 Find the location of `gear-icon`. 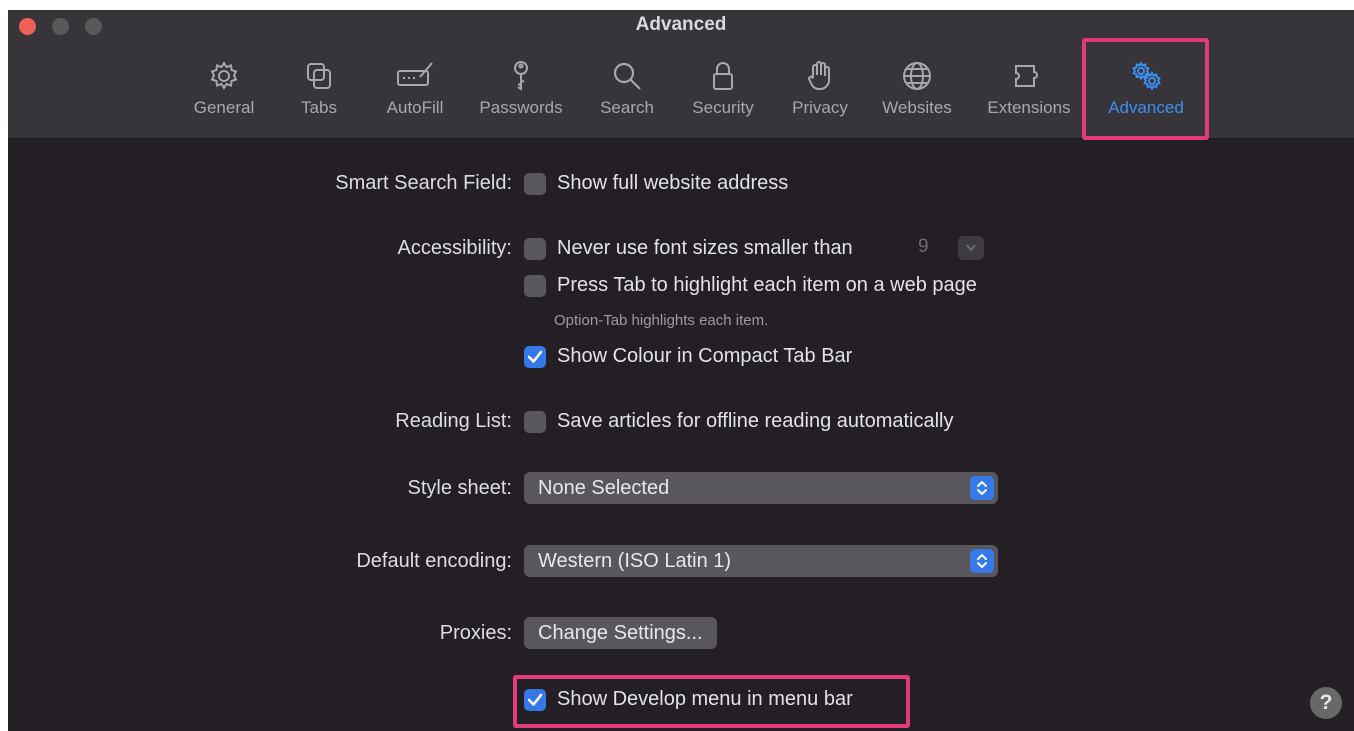

gear-icon is located at coordinates (224, 78).